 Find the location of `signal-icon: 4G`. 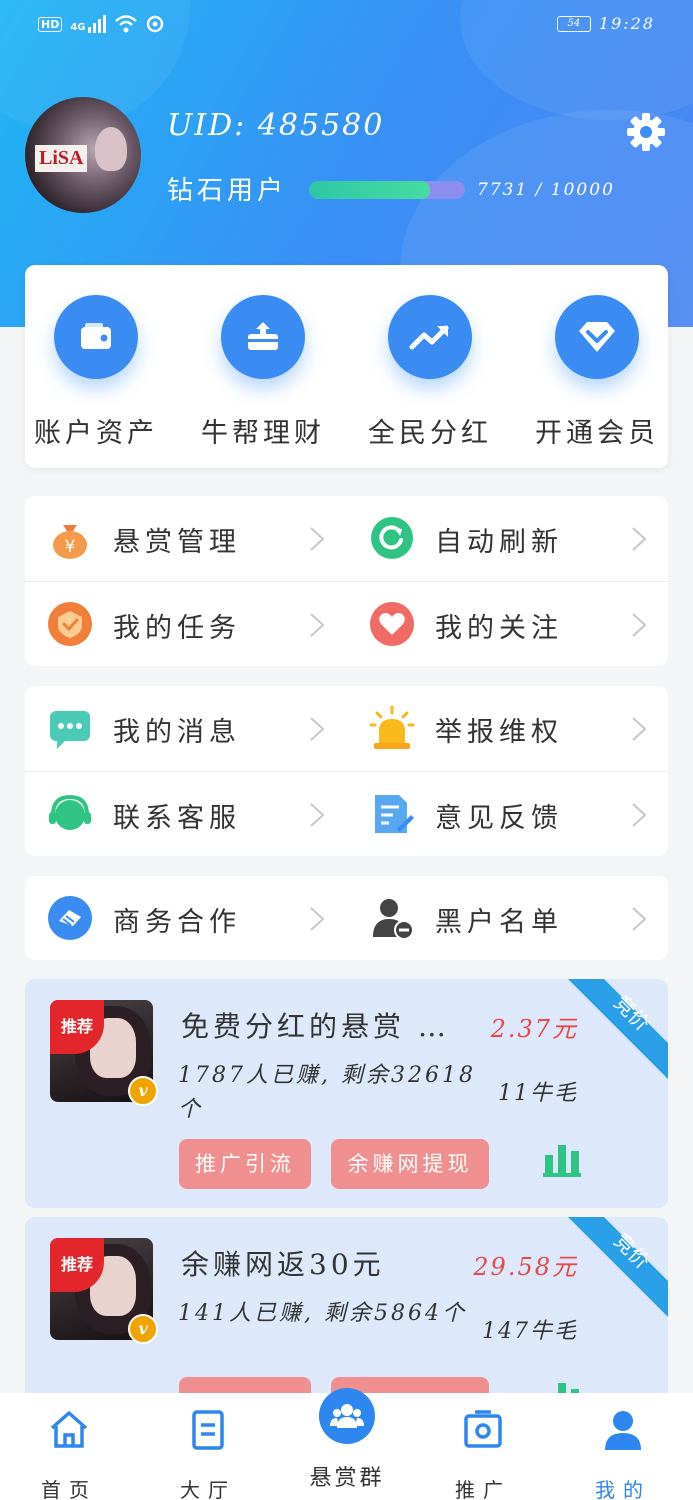

signal-icon: 4G is located at coordinates (88, 24).